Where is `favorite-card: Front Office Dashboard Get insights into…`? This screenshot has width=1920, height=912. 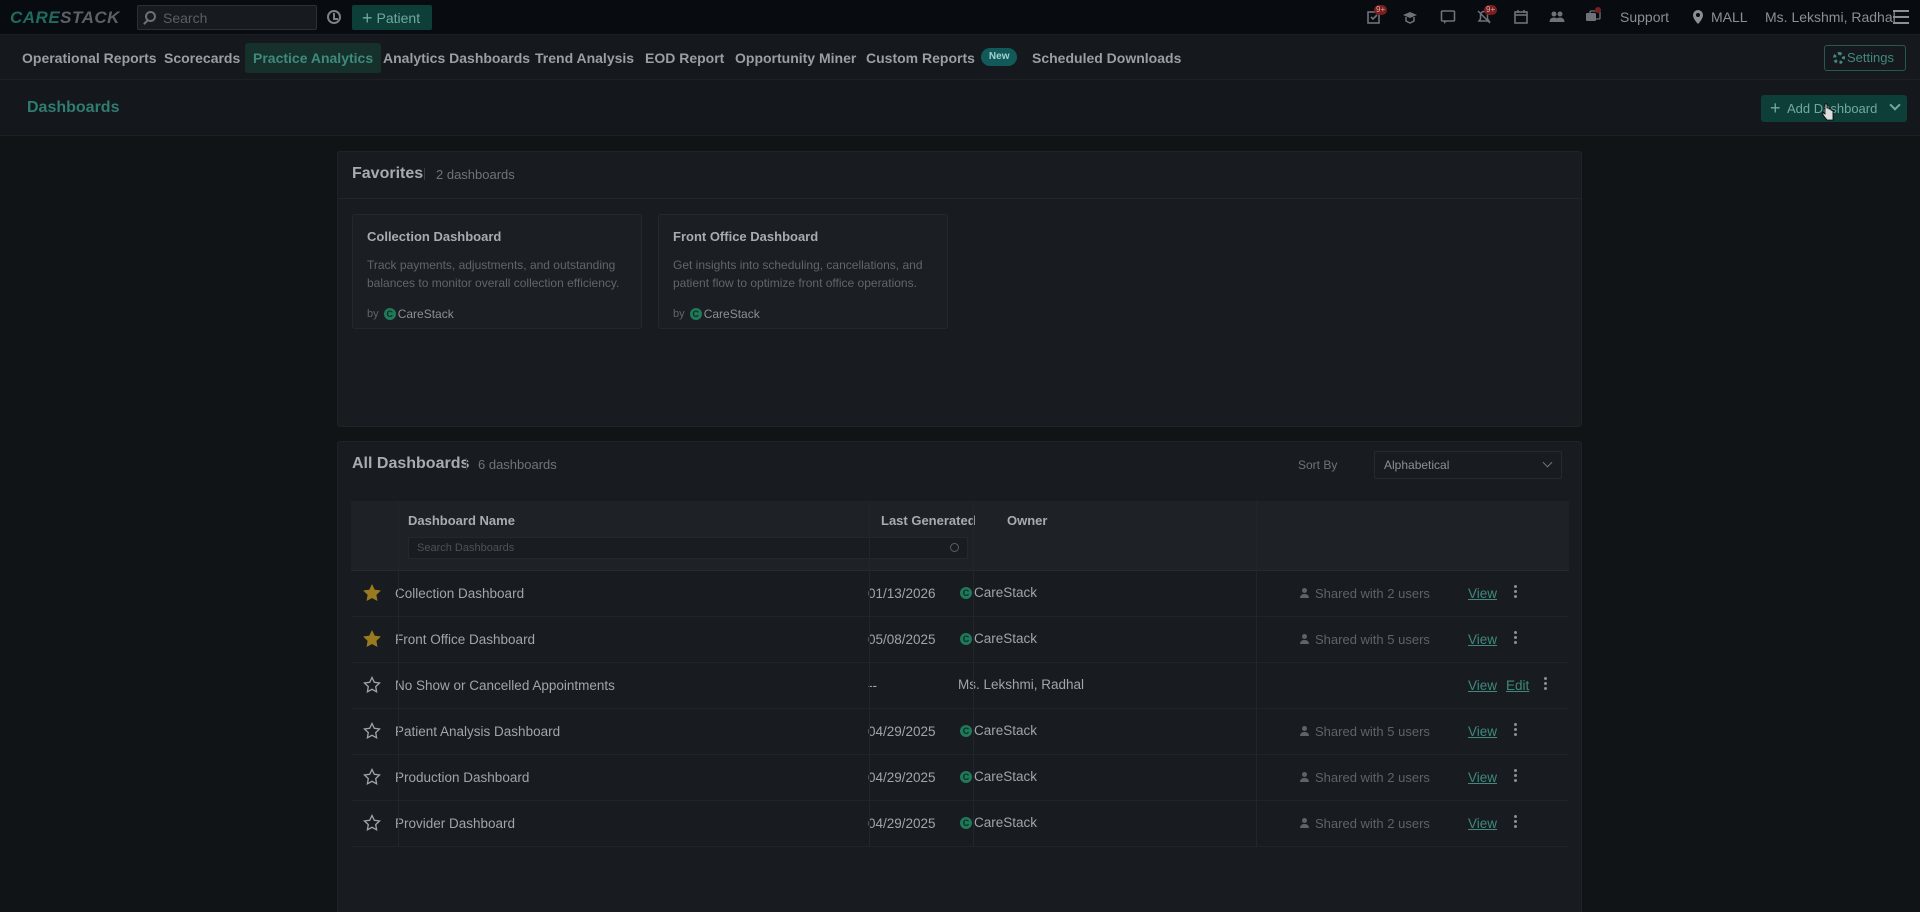 favorite-card: Front Office Dashboard Get insights into… is located at coordinates (803, 271).